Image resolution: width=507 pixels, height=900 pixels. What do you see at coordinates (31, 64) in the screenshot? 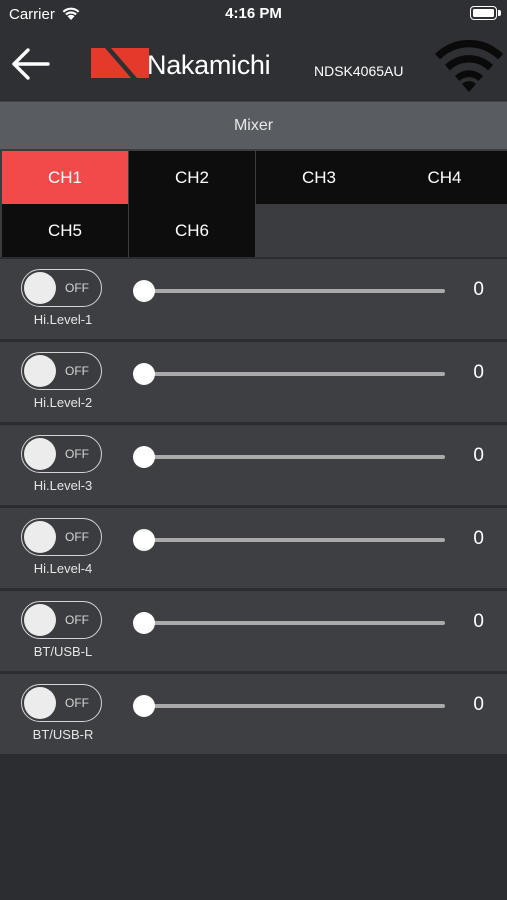
I see `back-arrow-icon` at bounding box center [31, 64].